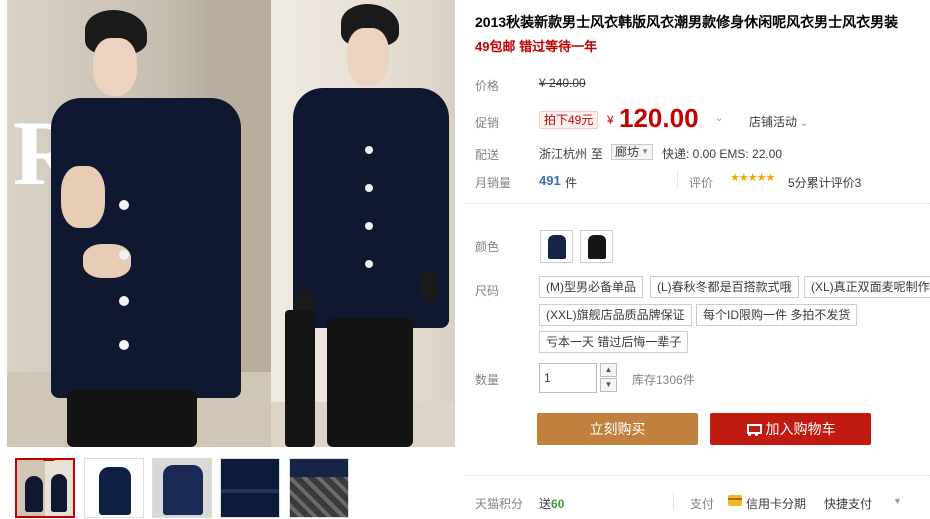  Describe the element at coordinates (702, 504) in the screenshot. I see `payment-label: 支付` at that location.